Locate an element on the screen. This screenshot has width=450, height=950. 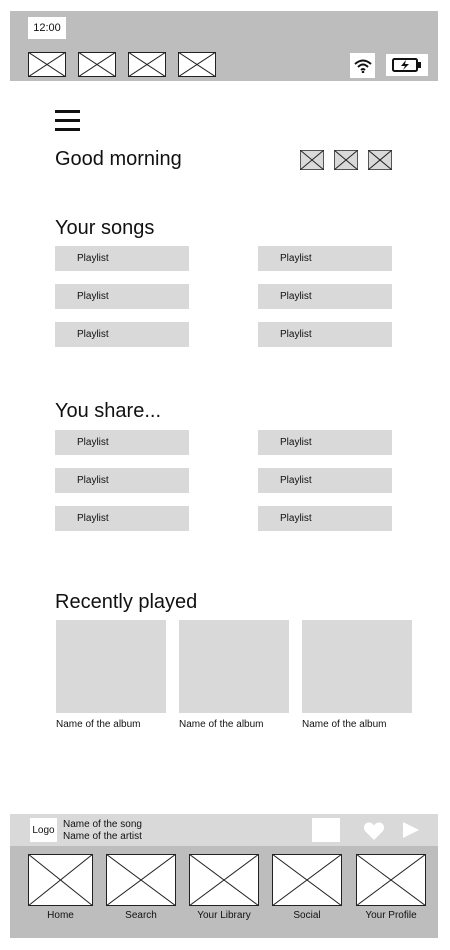
nav-item-library: Your Library is located at coordinates (224, 887).